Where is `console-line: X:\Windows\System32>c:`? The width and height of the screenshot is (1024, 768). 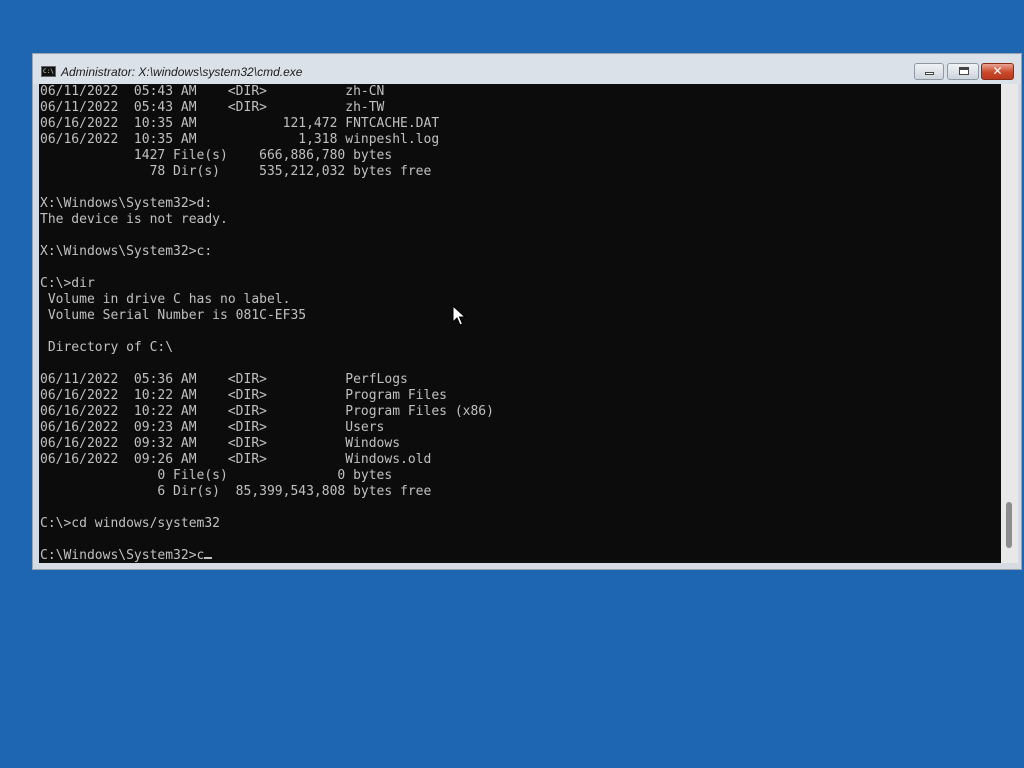
console-line: X:\Windows\System32>c: is located at coordinates (126, 251).